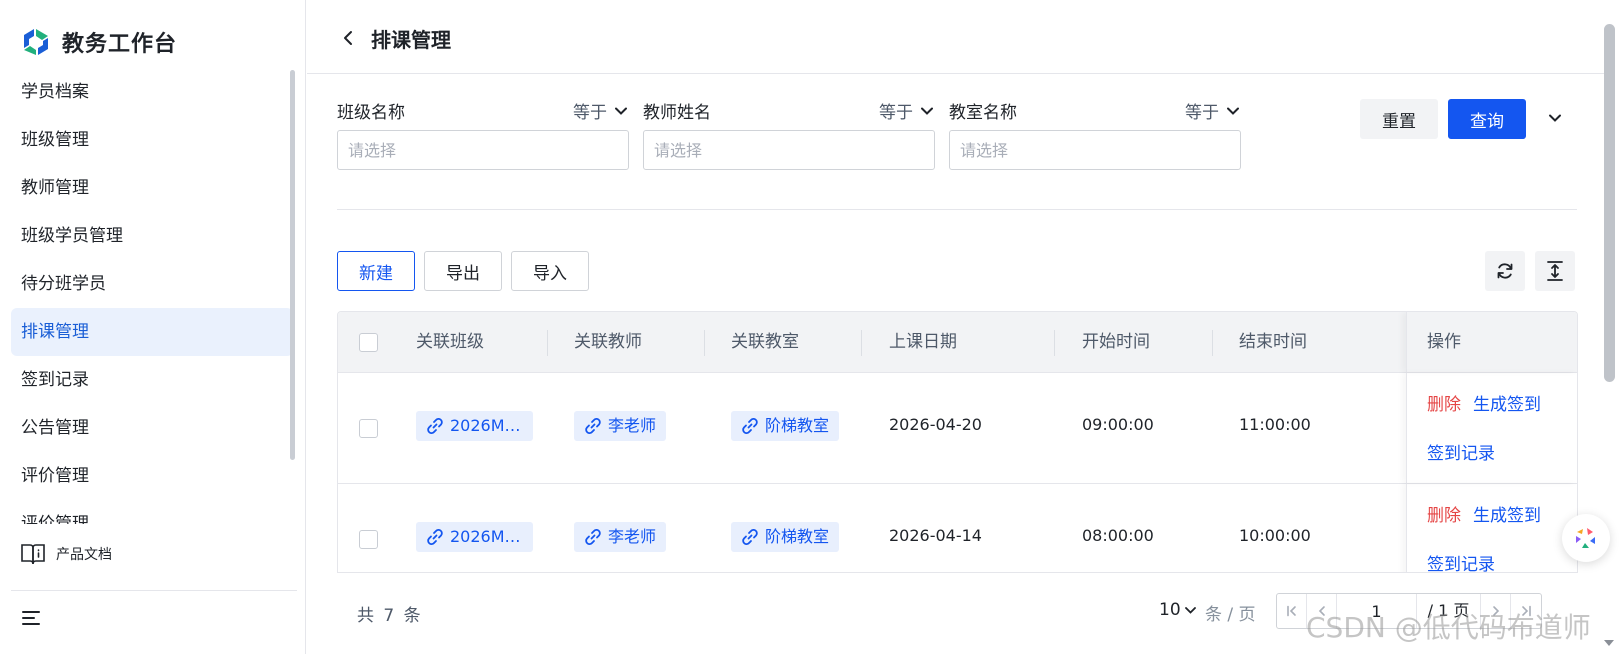 The height and width of the screenshot is (654, 1620). Describe the element at coordinates (31, 618) in the screenshot. I see `menu-collapse-icon` at that location.